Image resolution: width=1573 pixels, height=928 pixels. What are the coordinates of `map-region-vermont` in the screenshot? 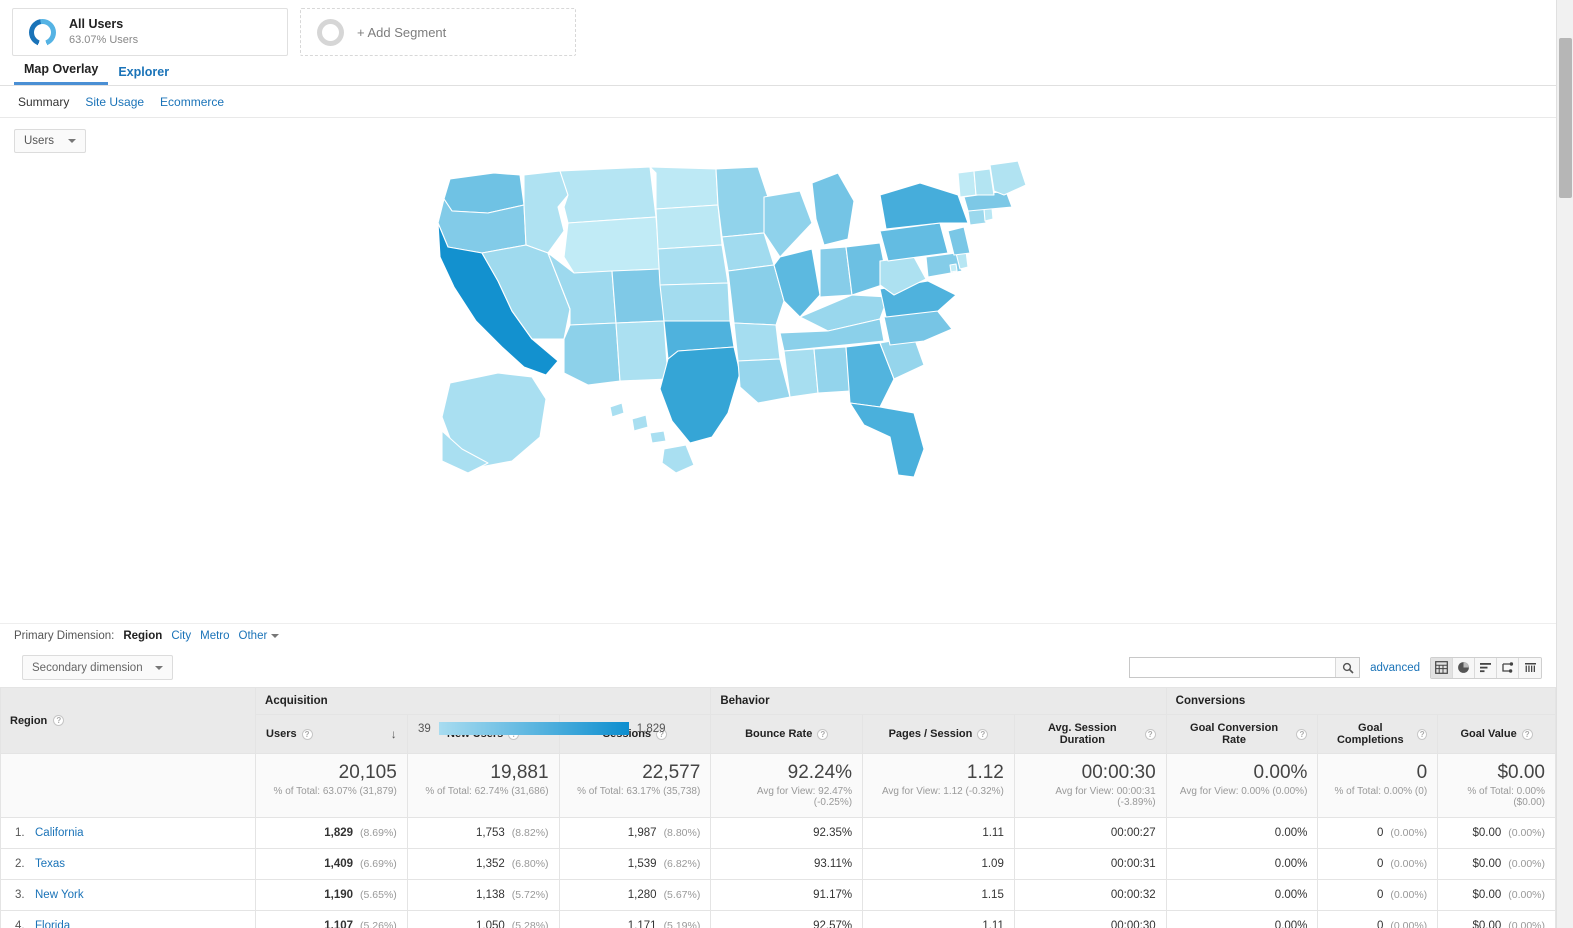 It's located at (967, 184).